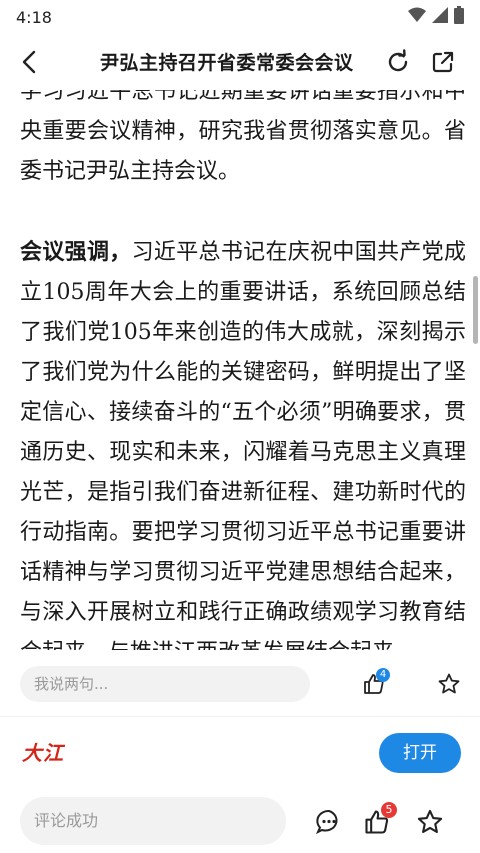 Image resolution: width=480 pixels, height=853 pixels. What do you see at coordinates (153, 821) in the screenshot?
I see `comment-input-bottom: 评论成功` at bounding box center [153, 821].